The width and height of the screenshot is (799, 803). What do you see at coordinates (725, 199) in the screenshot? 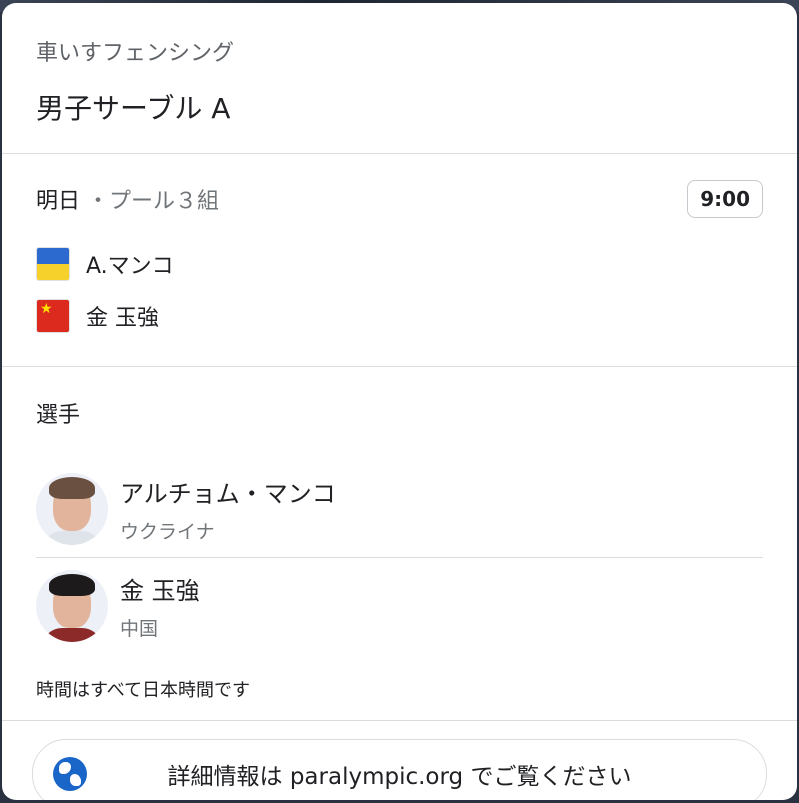
I see `match-time-badge: 9:00` at bounding box center [725, 199].